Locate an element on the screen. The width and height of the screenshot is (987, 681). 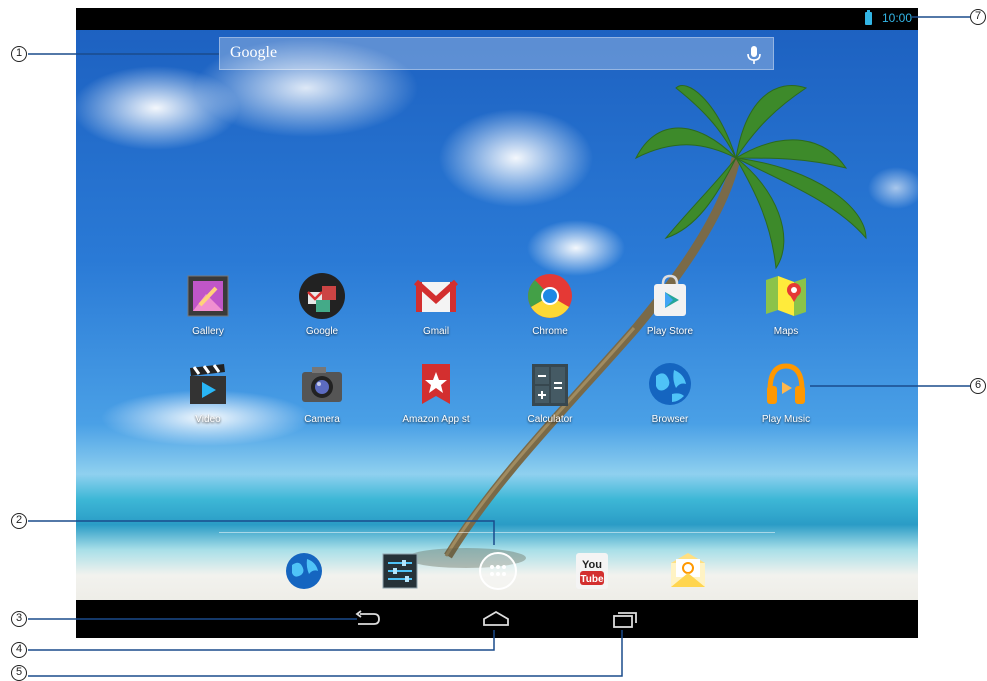
callout-4: 4 is located at coordinates (19, 650).